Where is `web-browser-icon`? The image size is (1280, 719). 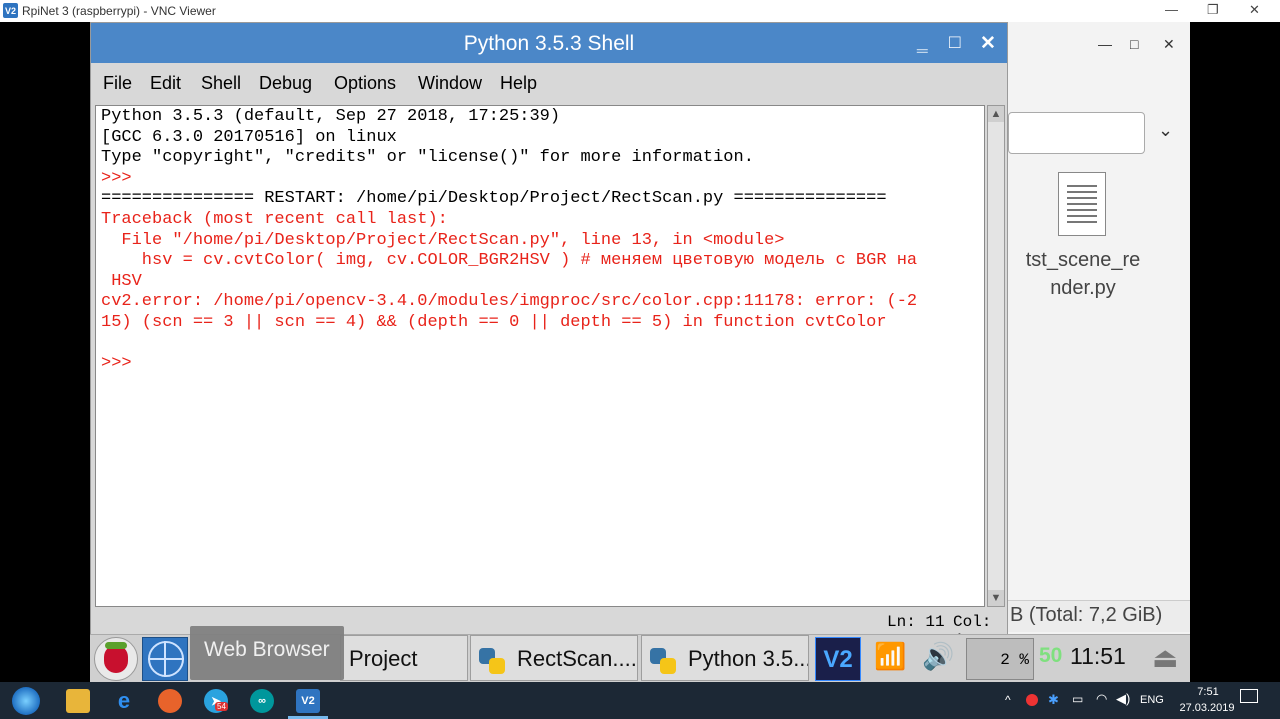 web-browser-icon is located at coordinates (165, 659).